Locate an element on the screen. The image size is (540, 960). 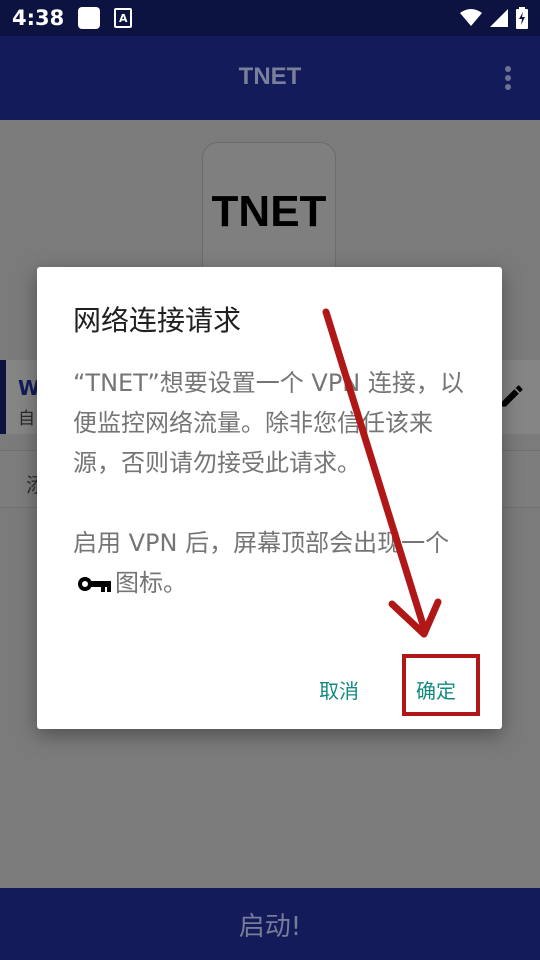
start-label: 启动! is located at coordinates (270, 926).